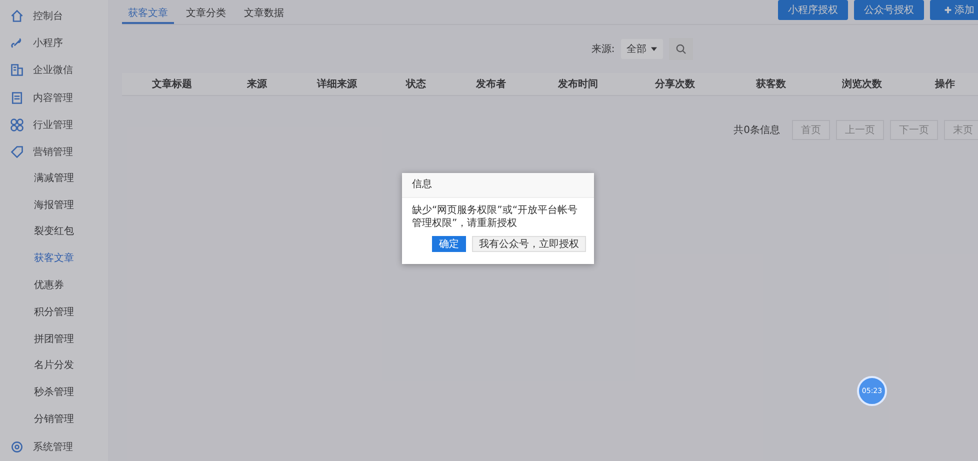 This screenshot has width=978, height=461. I want to click on column-header: 操作, so click(945, 84).